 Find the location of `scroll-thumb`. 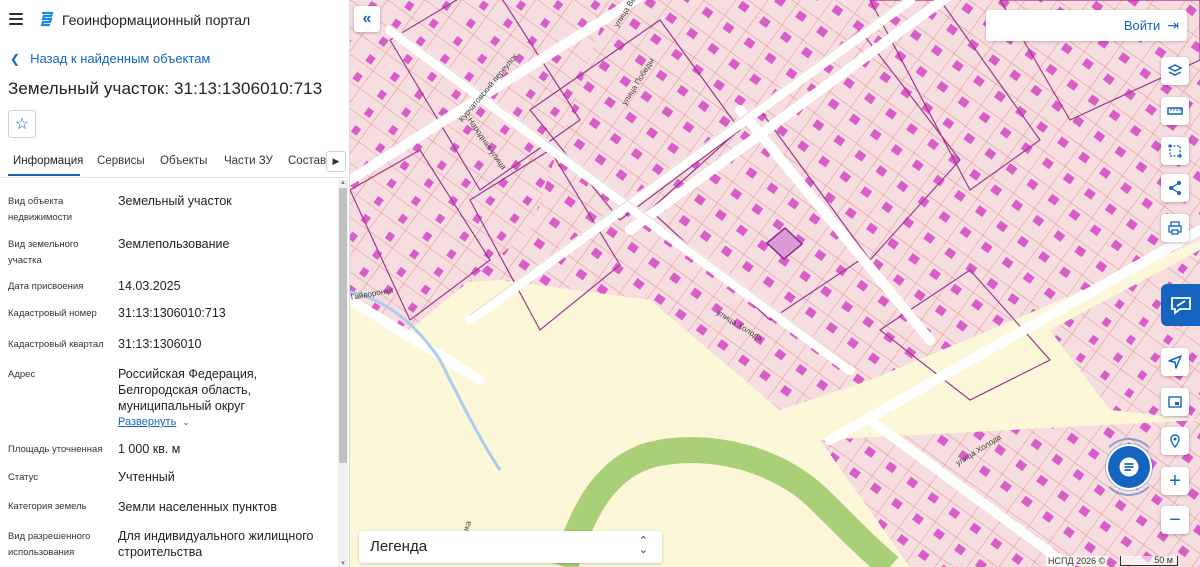

scroll-thumb is located at coordinates (343, 325).